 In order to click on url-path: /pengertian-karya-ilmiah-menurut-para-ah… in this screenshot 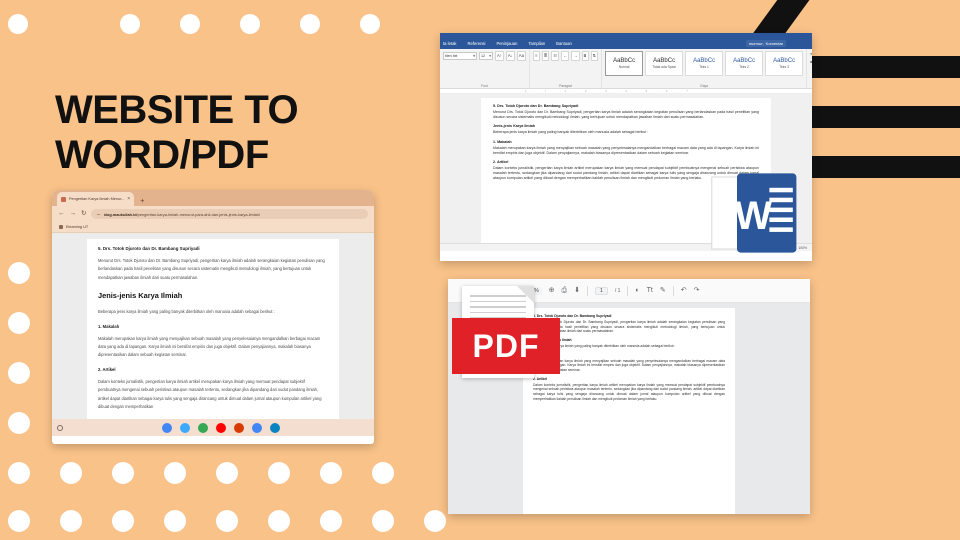, I will do `click(198, 214)`.